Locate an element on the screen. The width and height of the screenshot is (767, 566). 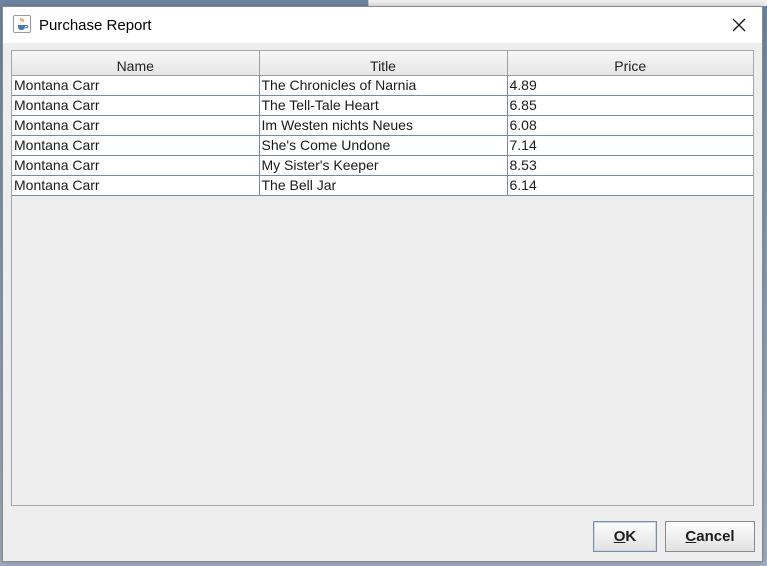
table-header-row: Name Title Price is located at coordinates (382, 63).